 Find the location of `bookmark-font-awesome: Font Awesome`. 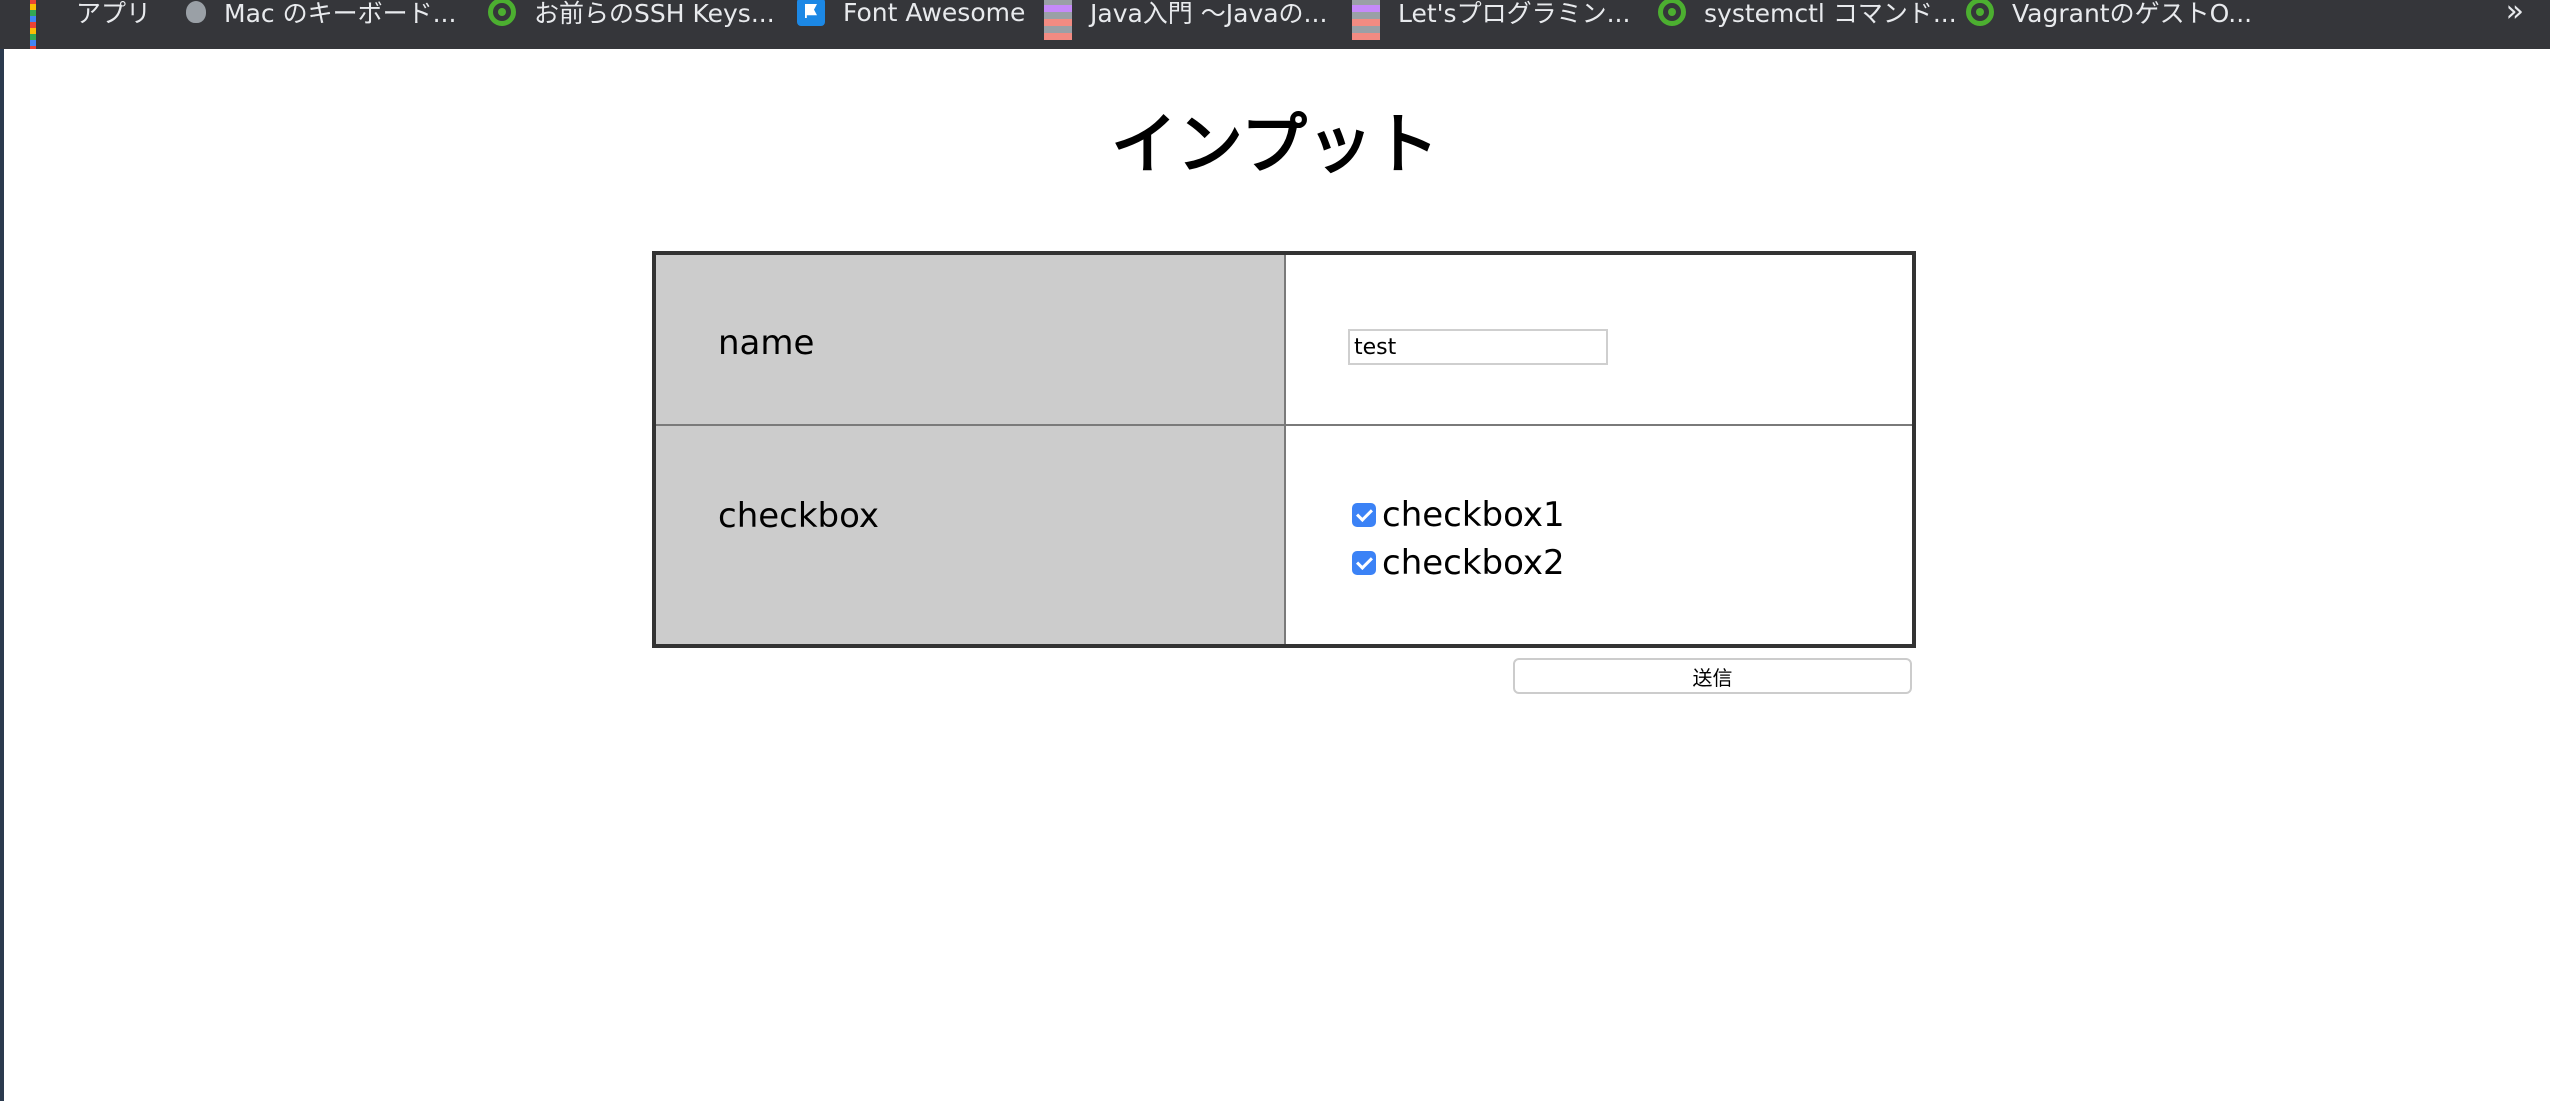

bookmark-font-awesome: Font Awesome is located at coordinates (911, 13).